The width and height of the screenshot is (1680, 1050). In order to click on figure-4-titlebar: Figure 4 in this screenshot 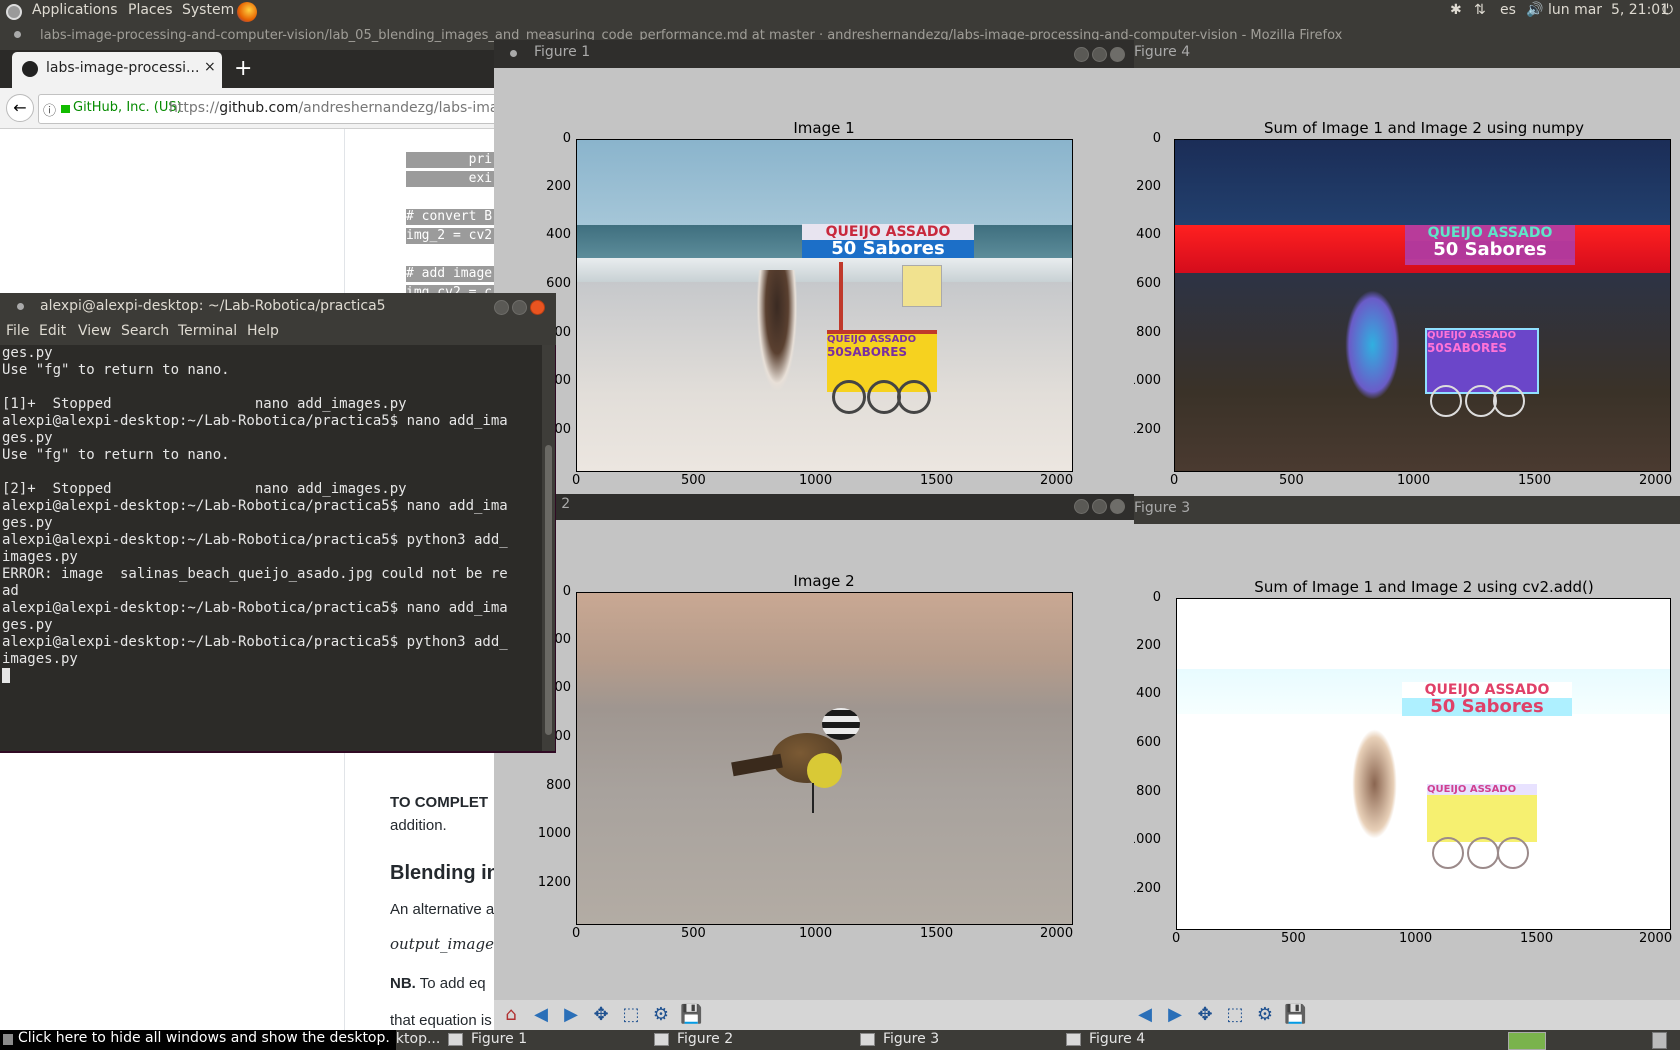, I will do `click(1407, 54)`.